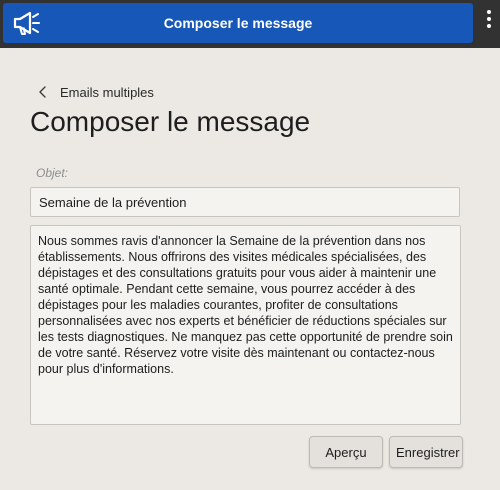 The height and width of the screenshot is (490, 500). Describe the element at coordinates (489, 24) in the screenshot. I see `more-vertical-icon` at that location.